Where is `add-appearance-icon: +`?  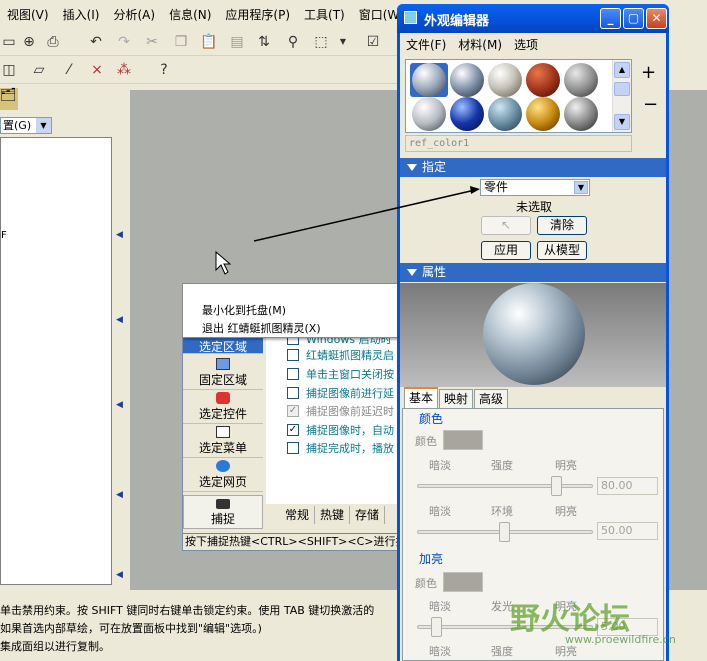
add-appearance-icon: + is located at coordinates (648, 72).